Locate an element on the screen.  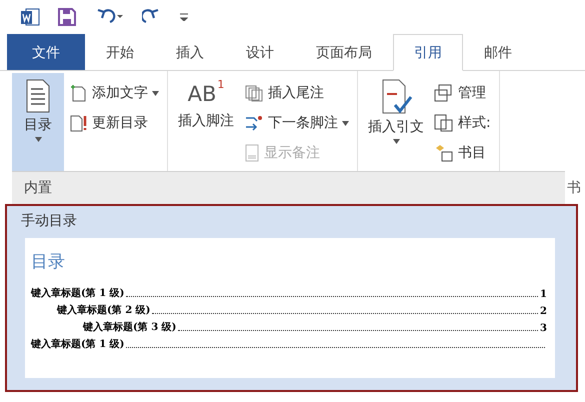
ribbon-button: 添加文字 is located at coordinates (114, 93).